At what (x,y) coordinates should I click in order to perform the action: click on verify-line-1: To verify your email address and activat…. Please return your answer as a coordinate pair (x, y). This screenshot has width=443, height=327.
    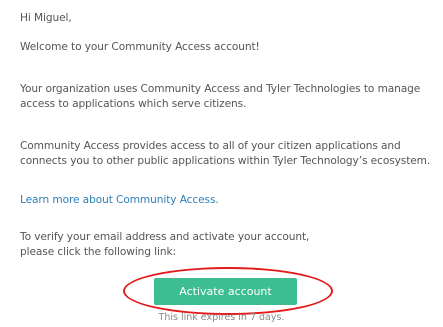
    Looking at the image, I should click on (165, 237).